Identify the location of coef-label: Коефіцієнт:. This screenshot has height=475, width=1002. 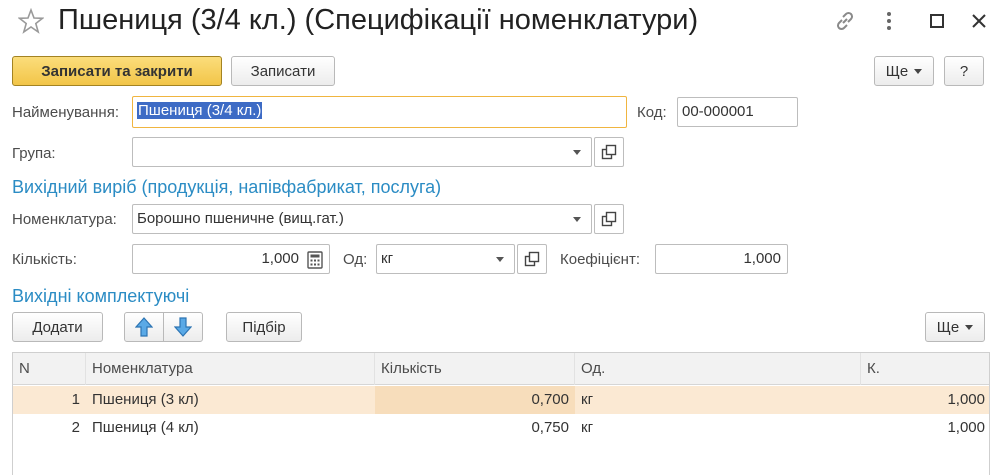
(600, 259).